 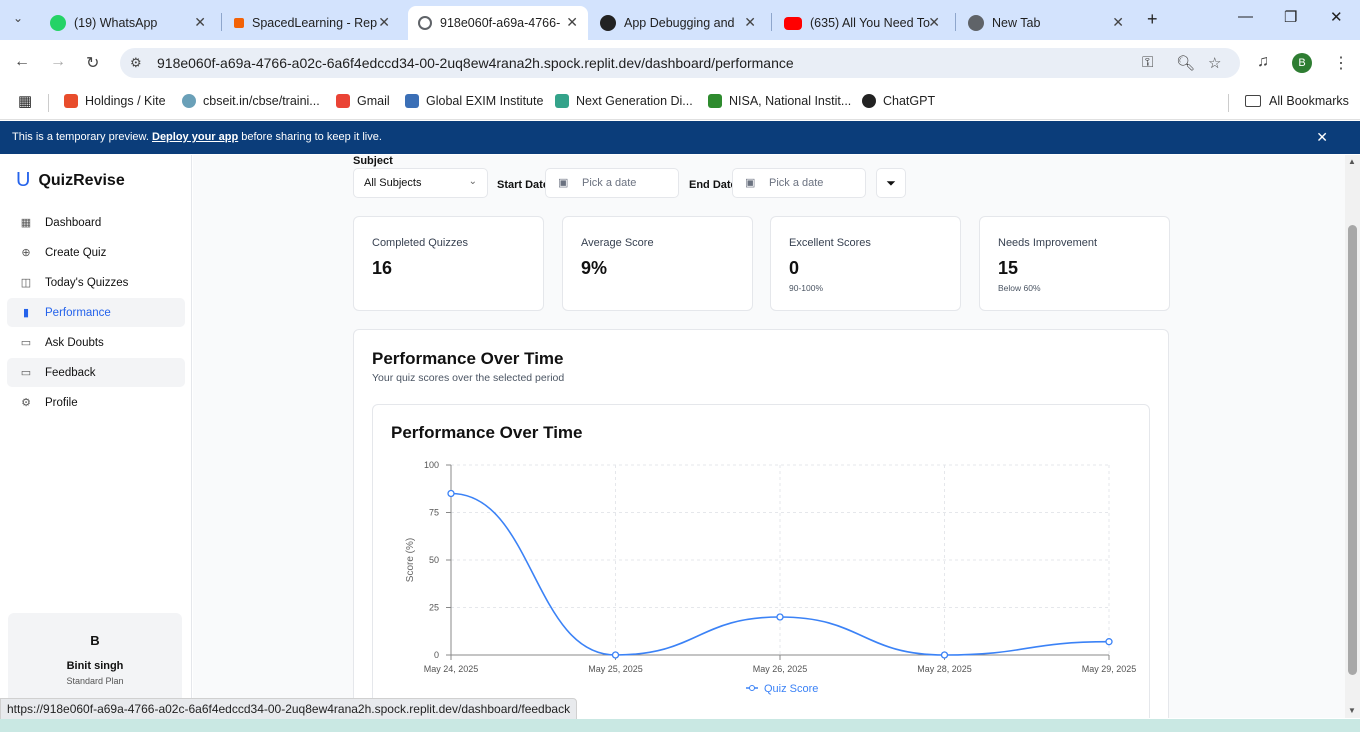 I want to click on bookmark-star-icon: ☆, so click(x=1214, y=63).